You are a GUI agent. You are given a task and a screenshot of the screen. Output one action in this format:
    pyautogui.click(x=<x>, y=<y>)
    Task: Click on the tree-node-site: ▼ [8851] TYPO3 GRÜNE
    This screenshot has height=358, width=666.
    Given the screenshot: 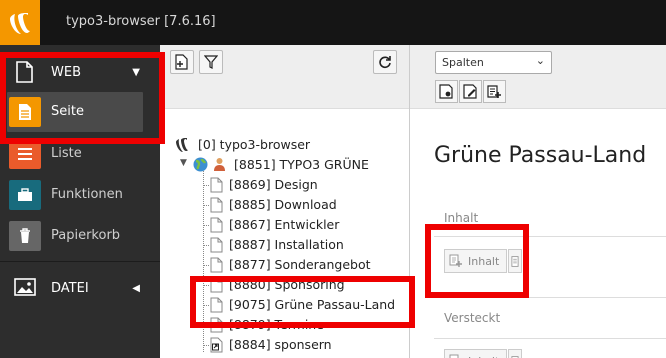 What is the action you would take?
    pyautogui.click(x=270, y=165)
    